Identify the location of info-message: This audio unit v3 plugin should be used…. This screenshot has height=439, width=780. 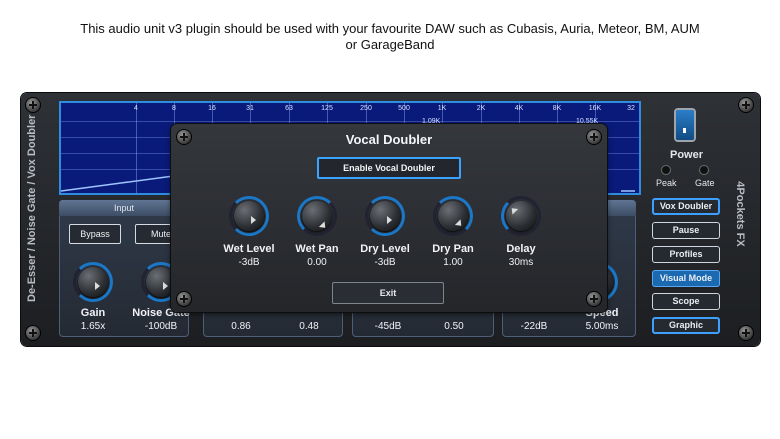
(390, 37).